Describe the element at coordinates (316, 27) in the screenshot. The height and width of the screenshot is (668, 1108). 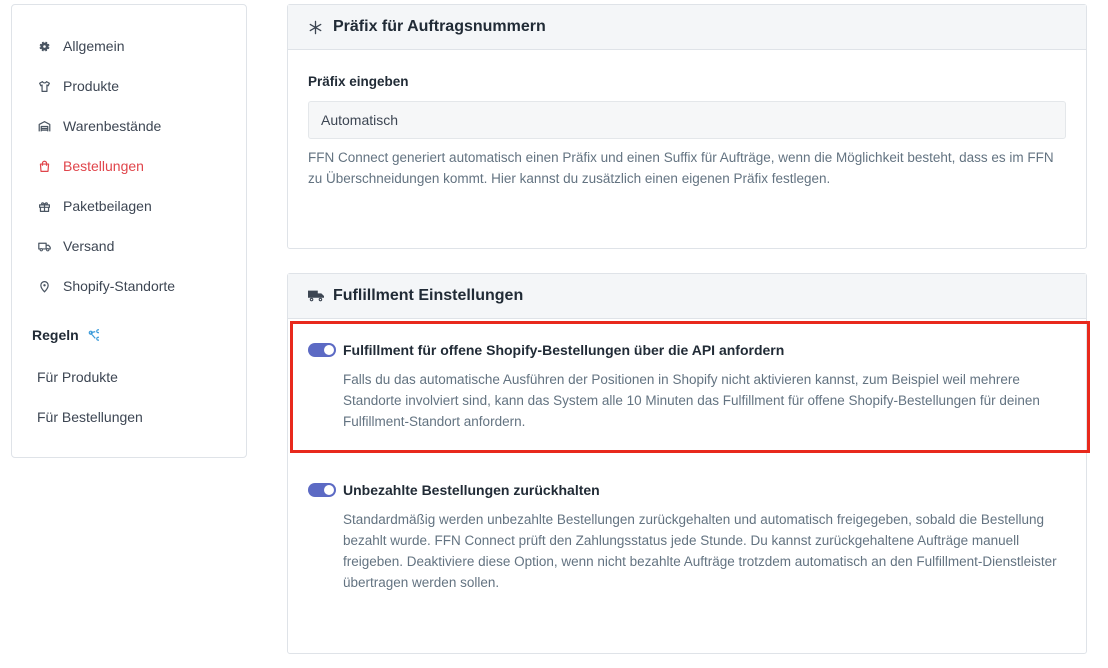
I see `asterisk-icon` at that location.